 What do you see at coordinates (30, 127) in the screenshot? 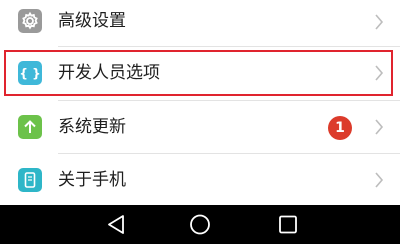
I see `arrow-up-icon` at bounding box center [30, 127].